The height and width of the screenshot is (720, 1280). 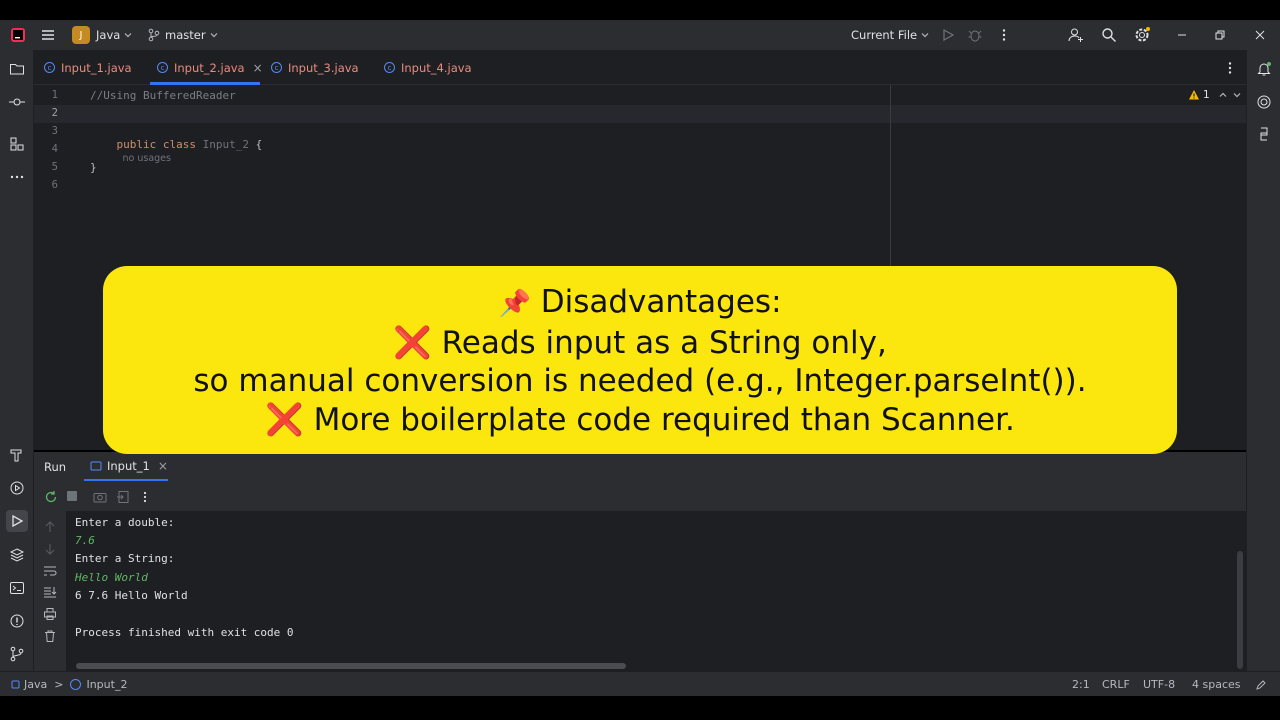 What do you see at coordinates (76, 684) in the screenshot?
I see `class-icon` at bounding box center [76, 684].